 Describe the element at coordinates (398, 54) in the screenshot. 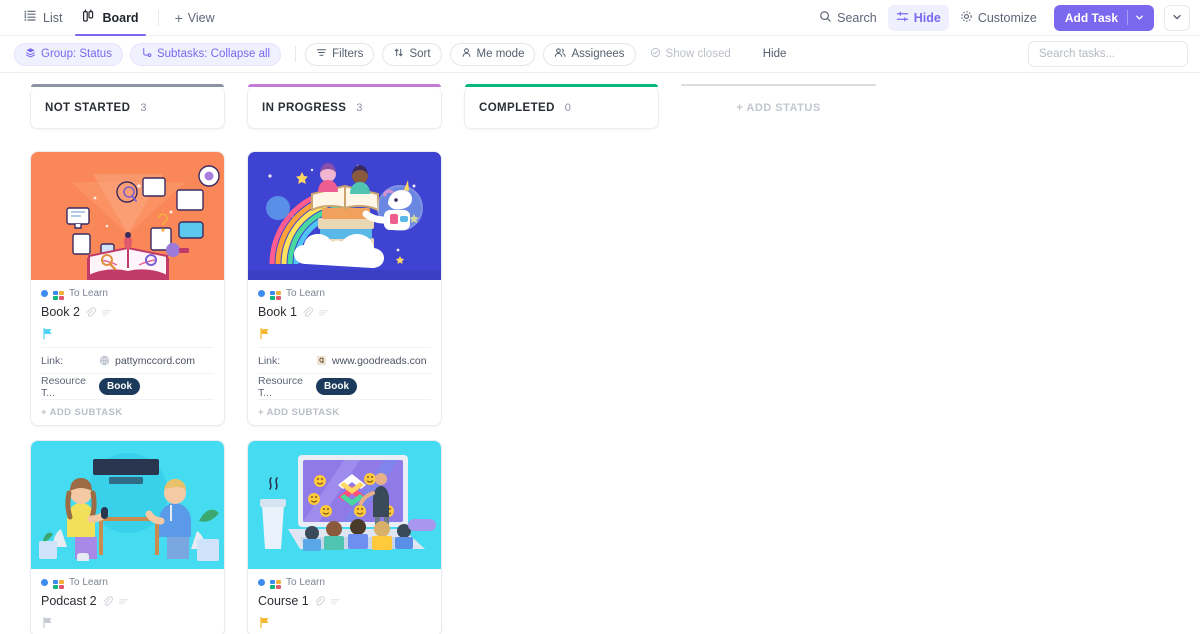

I see `sort-icon` at that location.